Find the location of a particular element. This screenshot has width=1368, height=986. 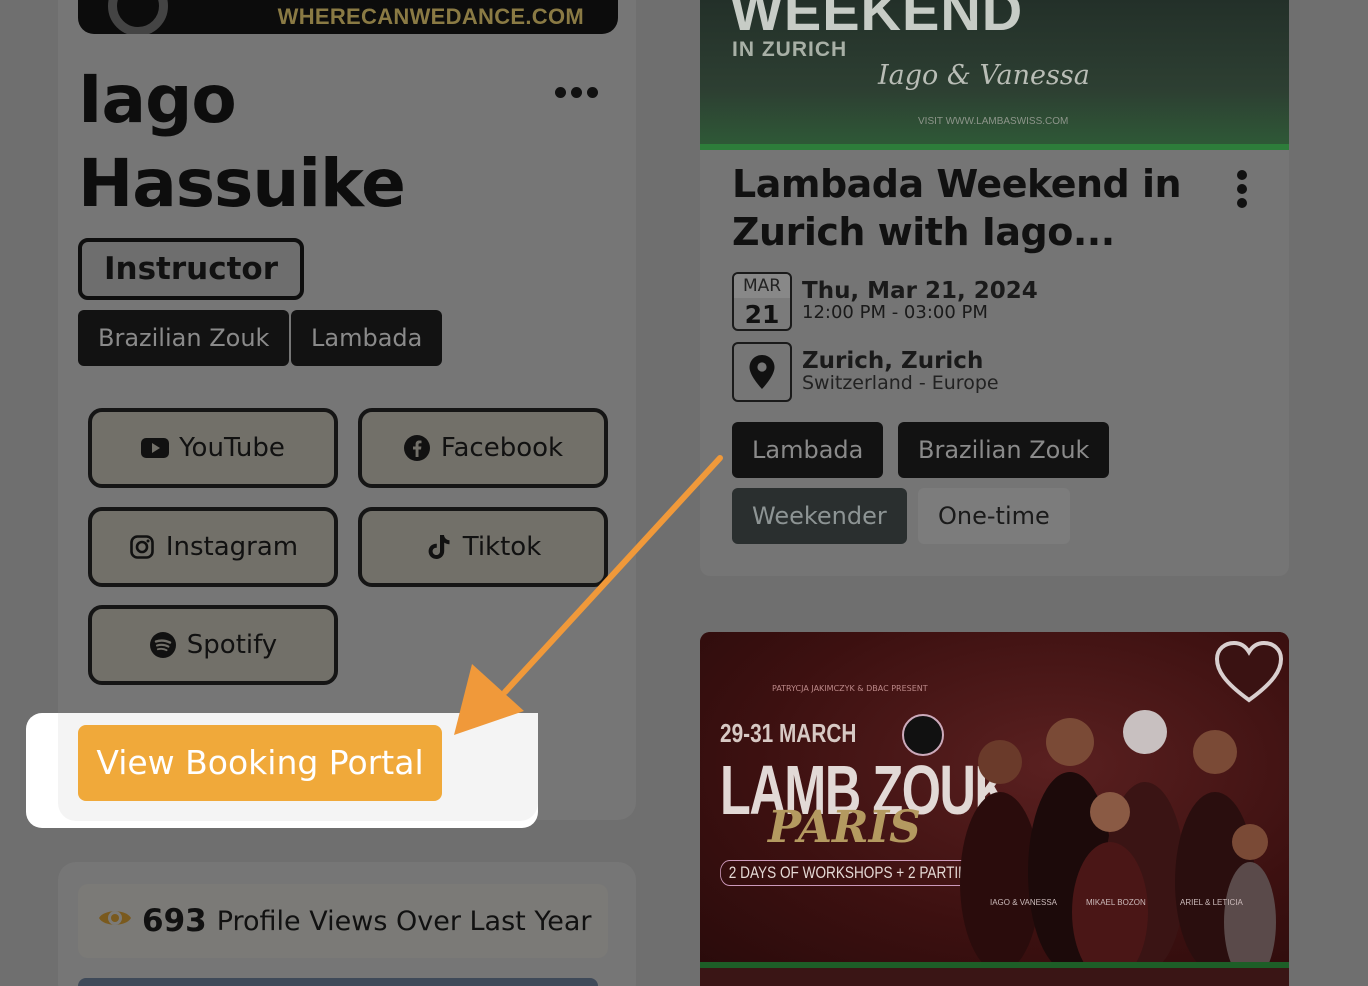

calendar-icon: MAR 21 is located at coordinates (762, 301).